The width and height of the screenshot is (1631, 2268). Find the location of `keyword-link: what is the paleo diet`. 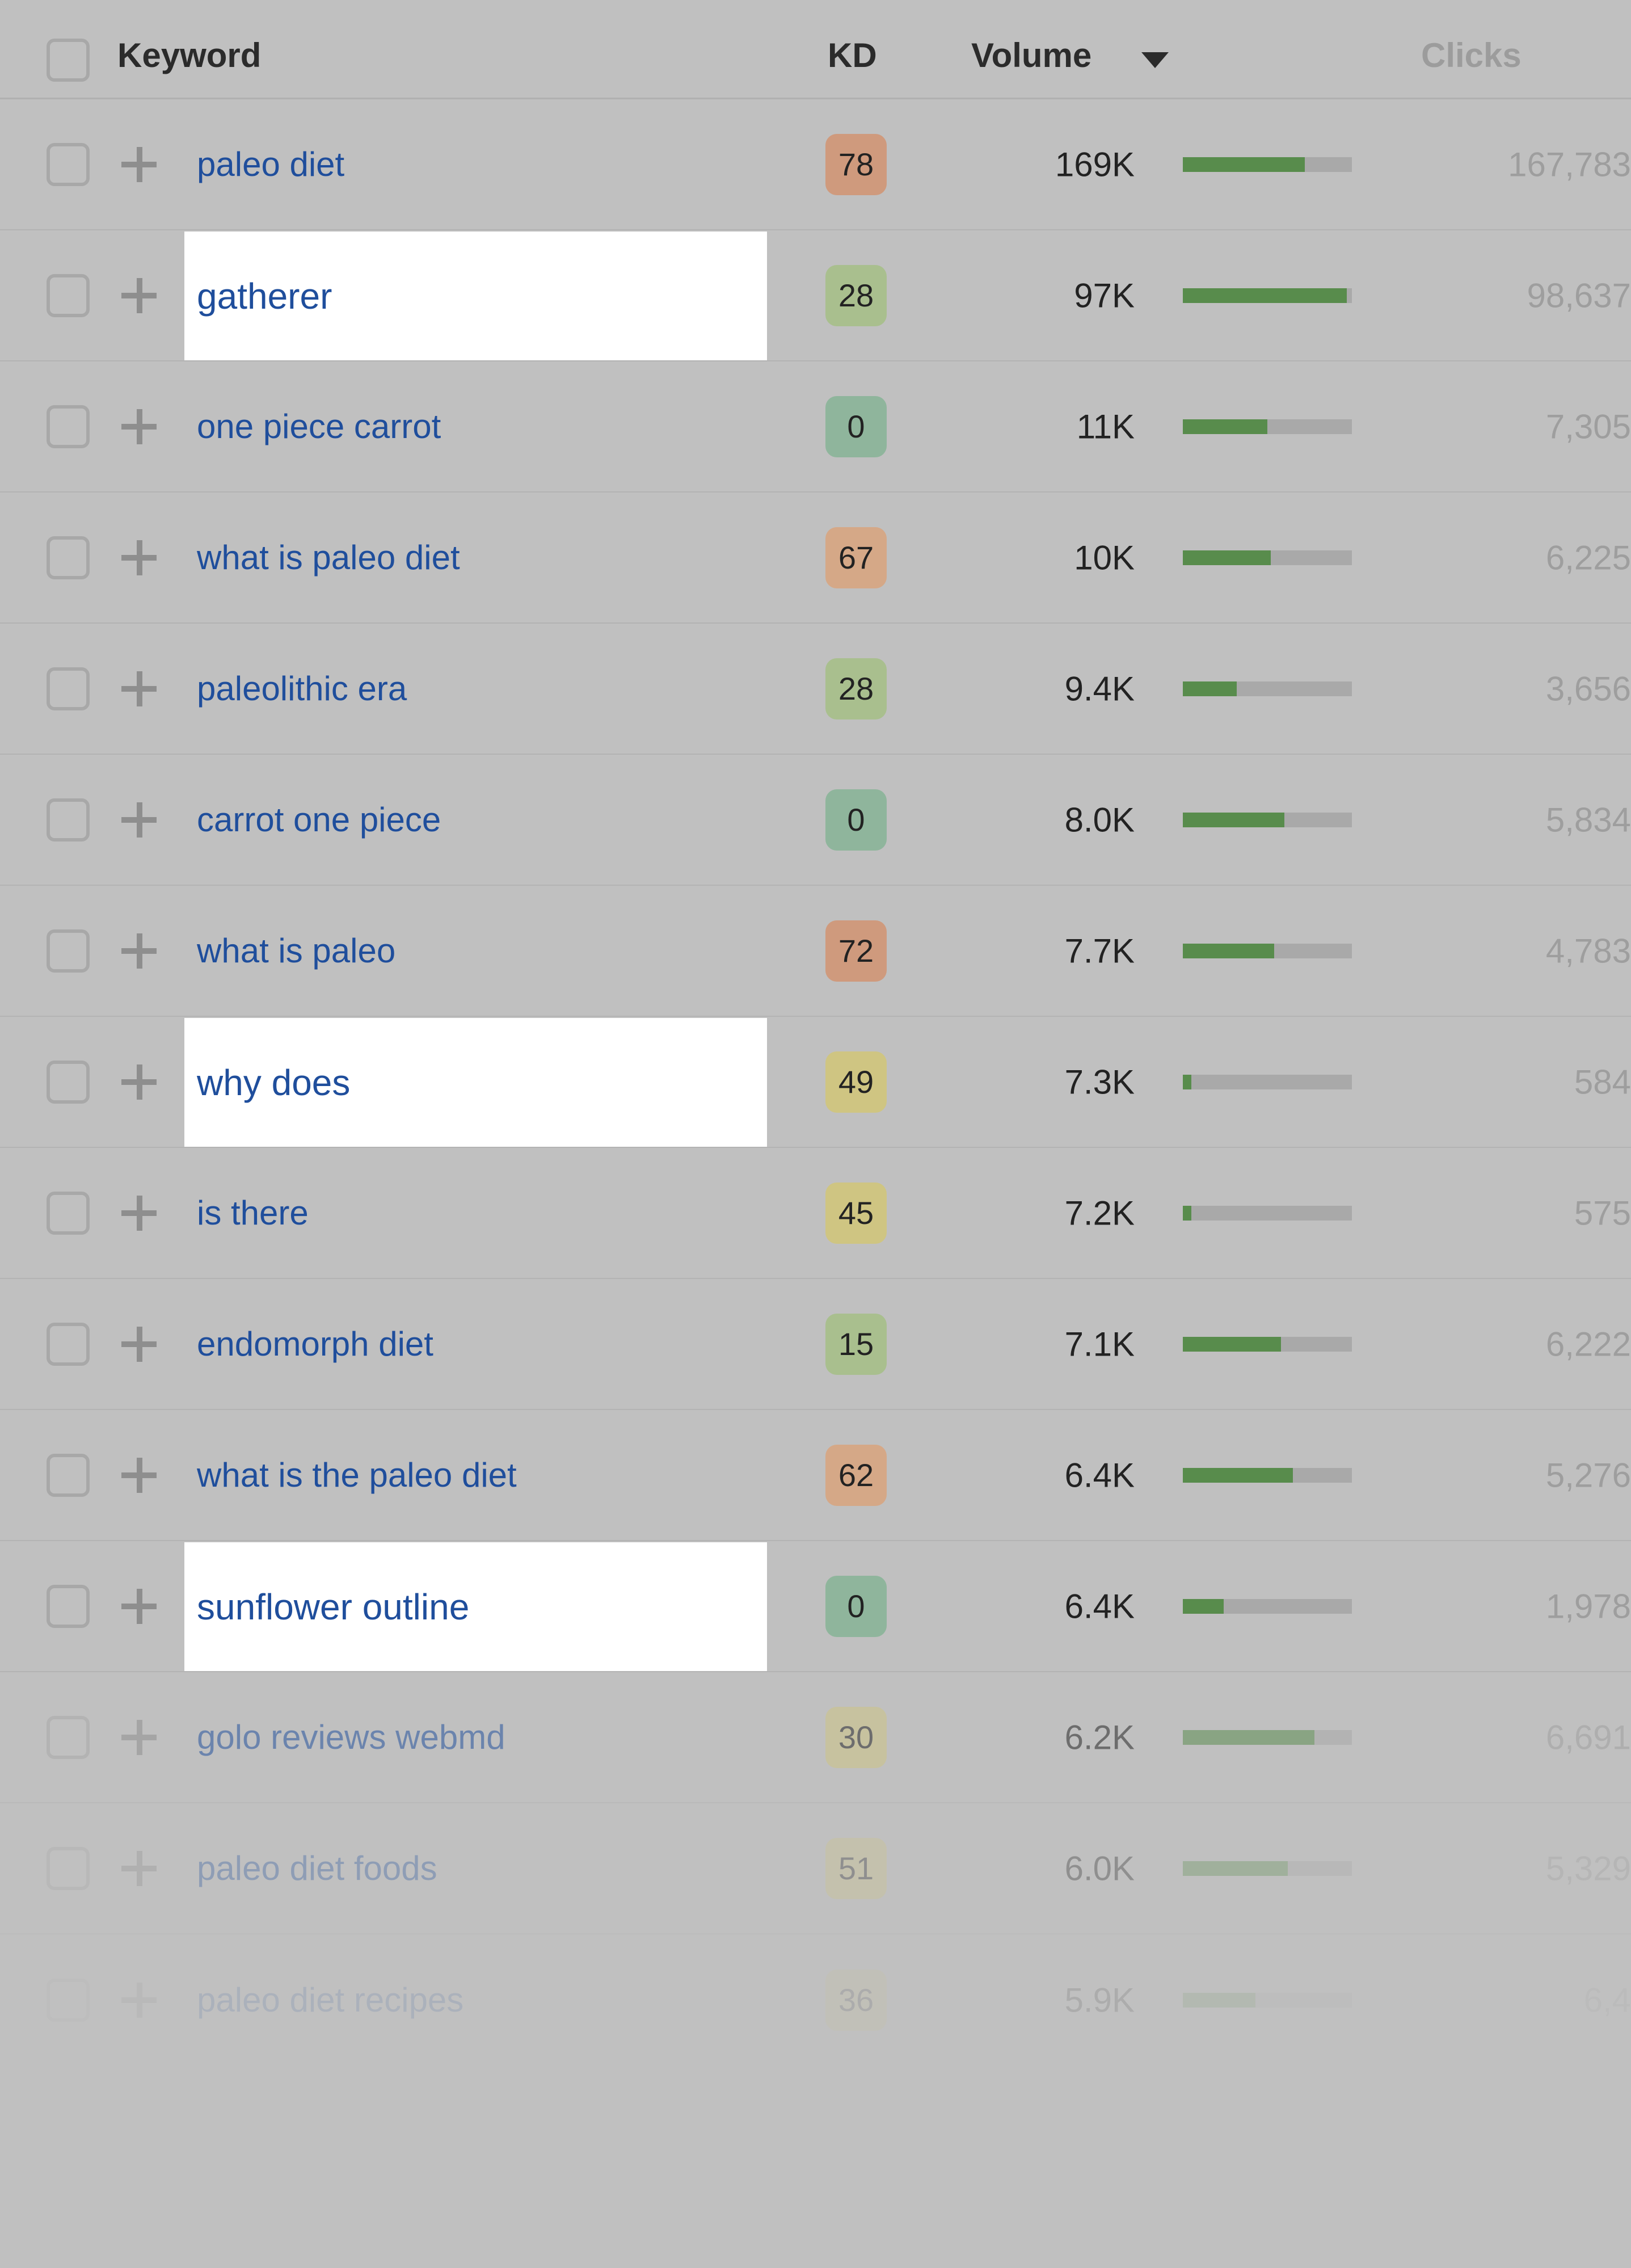

keyword-link: what is the paleo diet is located at coordinates (357, 1475).